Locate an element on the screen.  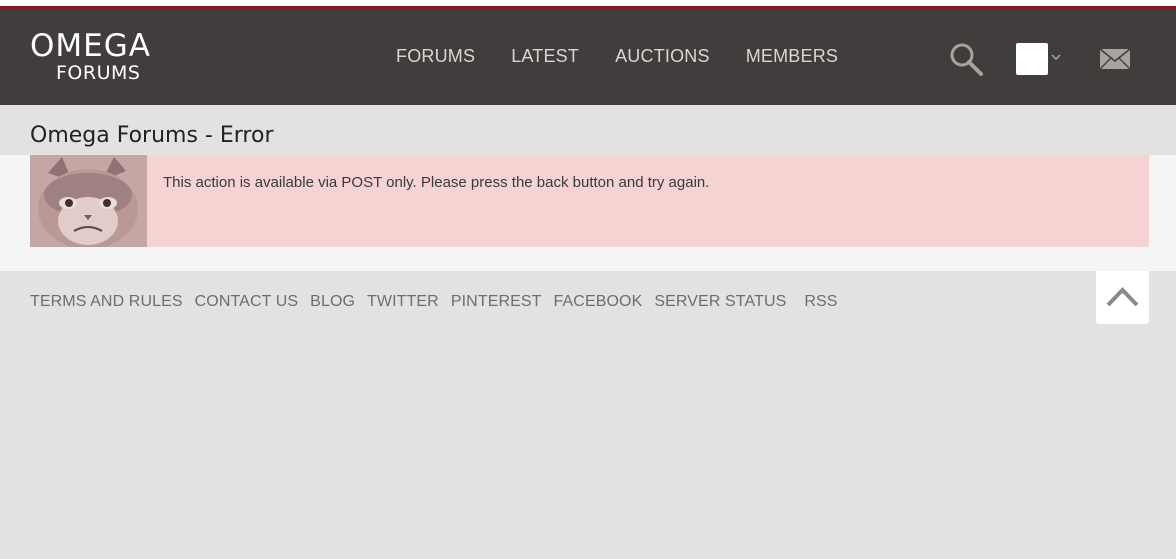
chevron-down-icon is located at coordinates (1056, 57).